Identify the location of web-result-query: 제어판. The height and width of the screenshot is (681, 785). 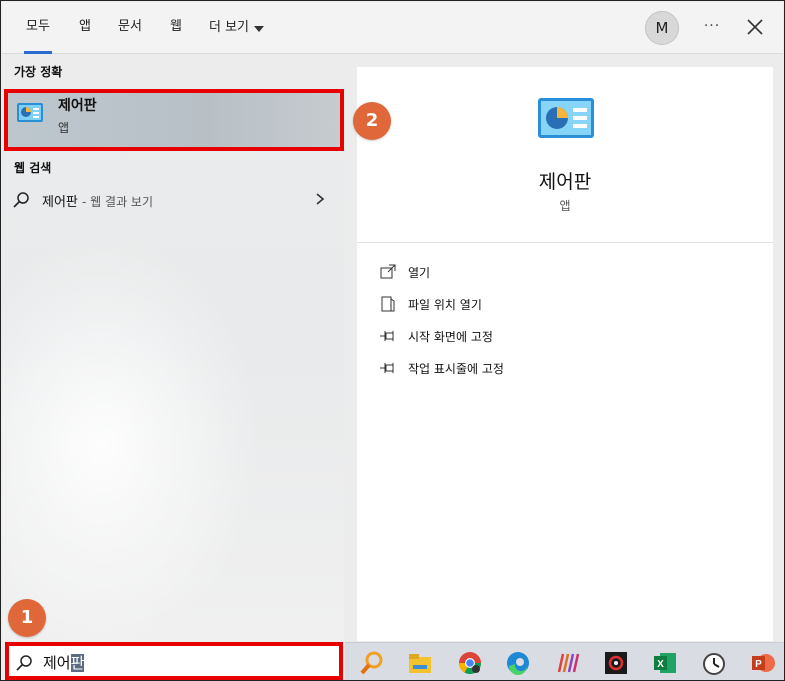
(60, 202).